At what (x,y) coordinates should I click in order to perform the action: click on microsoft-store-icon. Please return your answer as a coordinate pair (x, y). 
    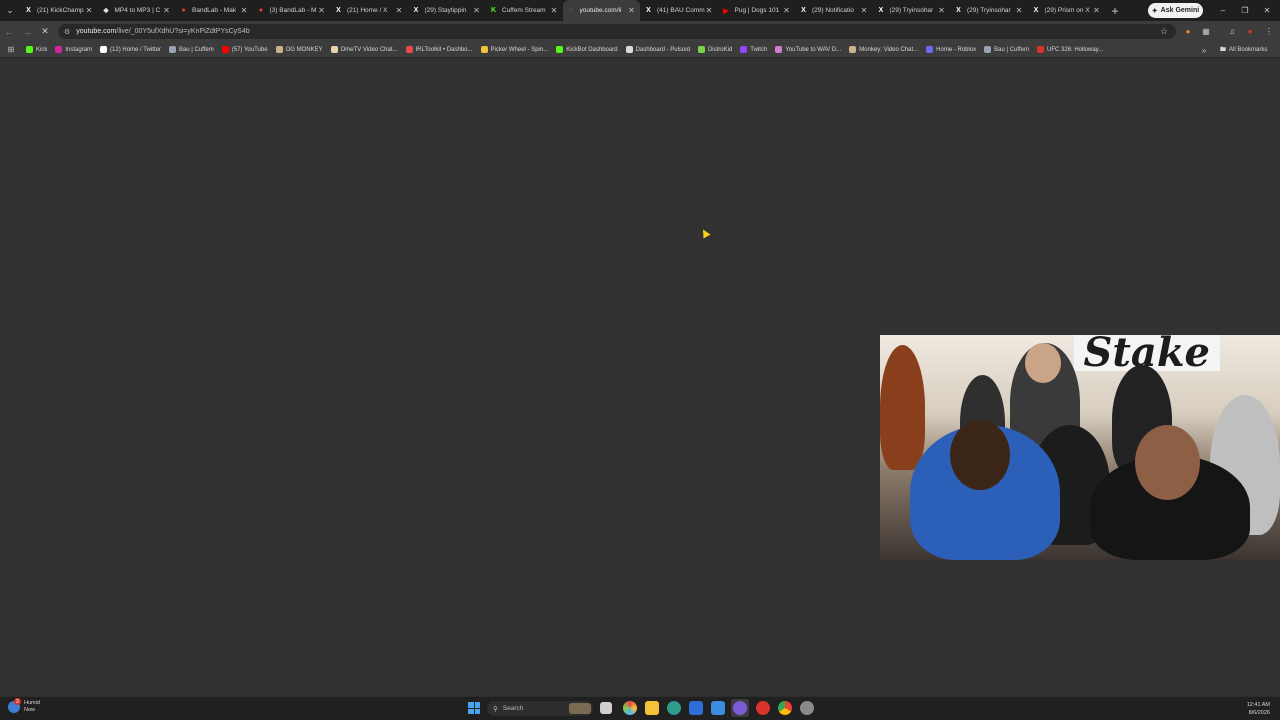
    Looking at the image, I should click on (696, 708).